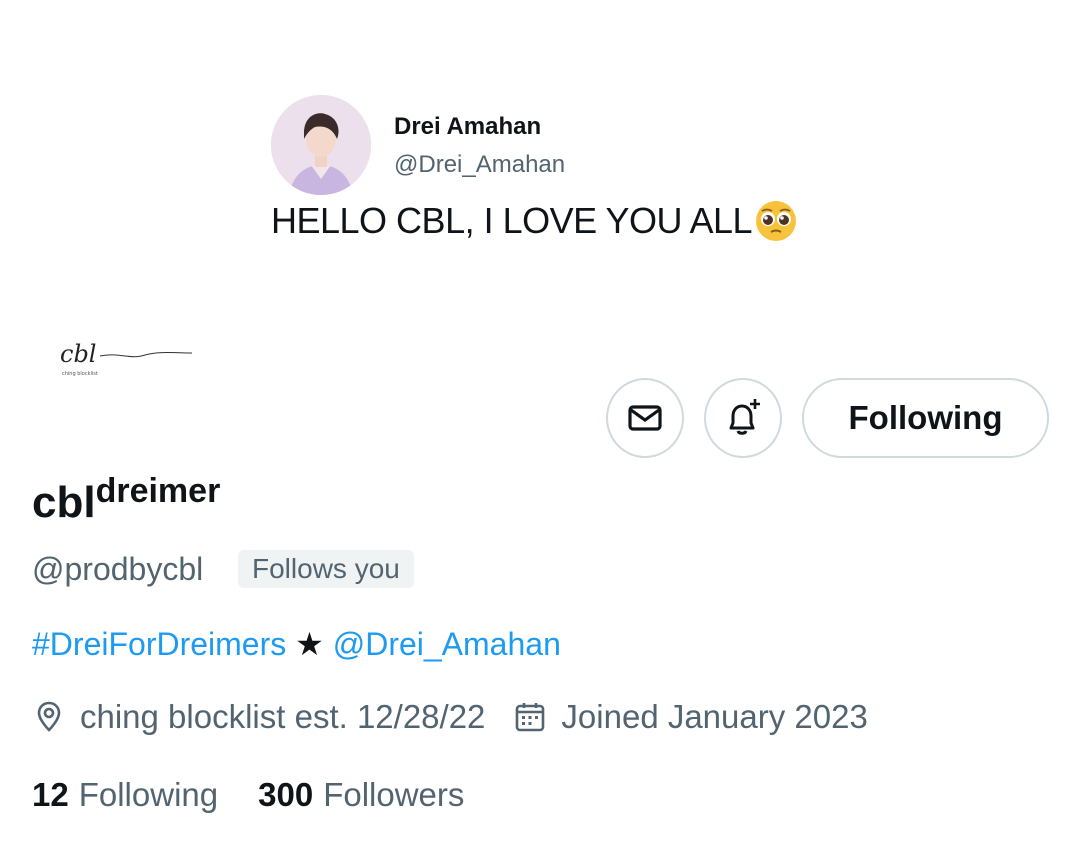  I want to click on profile-joined-date: Joined January 2023, so click(714, 716).